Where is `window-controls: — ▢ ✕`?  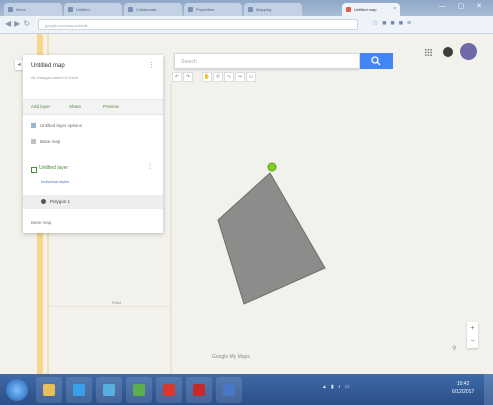
window-controls: — ▢ ✕ is located at coordinates (463, 6).